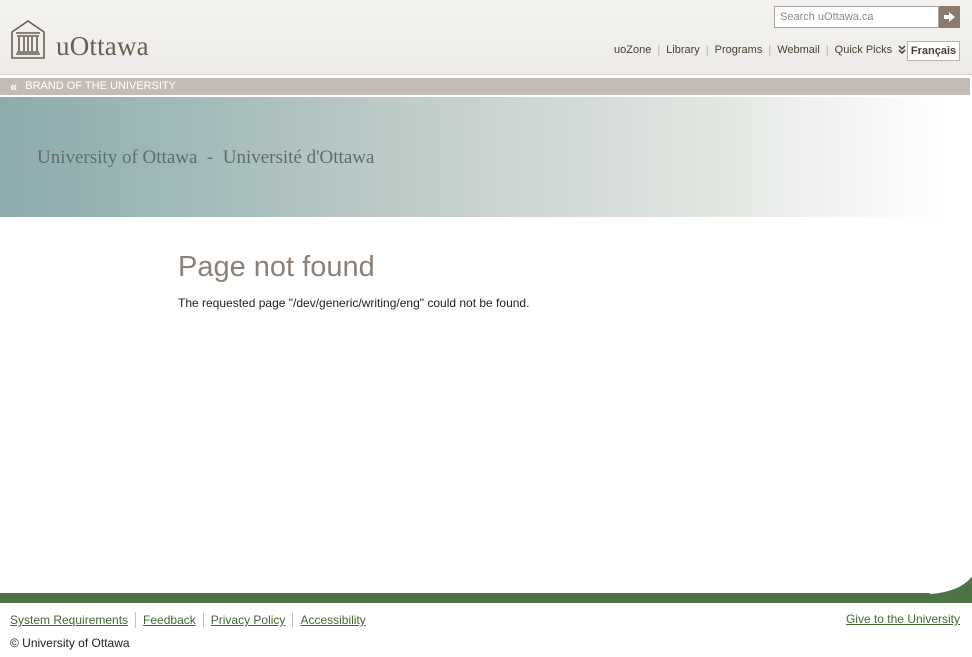 The height and width of the screenshot is (657, 972). I want to click on page-title: Page not found, so click(276, 267).